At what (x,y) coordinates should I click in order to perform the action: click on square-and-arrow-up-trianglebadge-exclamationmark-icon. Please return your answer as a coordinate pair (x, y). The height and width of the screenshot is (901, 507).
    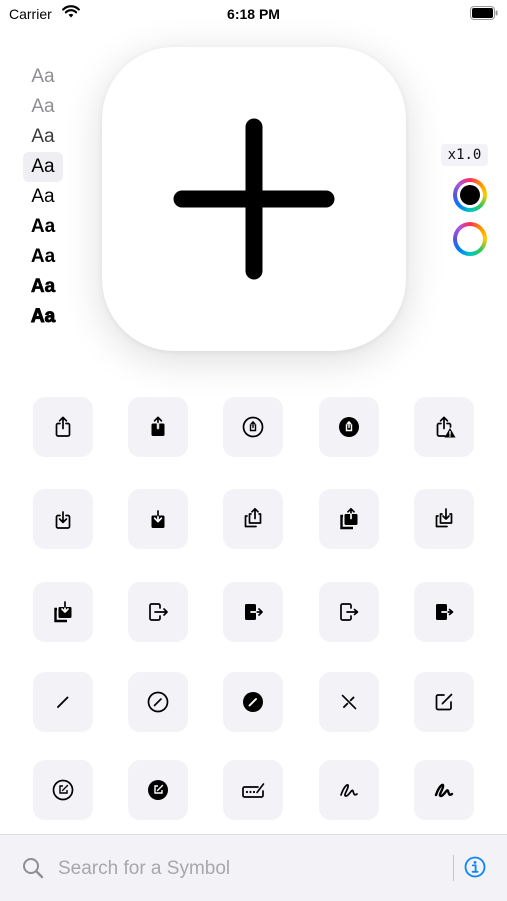
    Looking at the image, I should click on (446, 427).